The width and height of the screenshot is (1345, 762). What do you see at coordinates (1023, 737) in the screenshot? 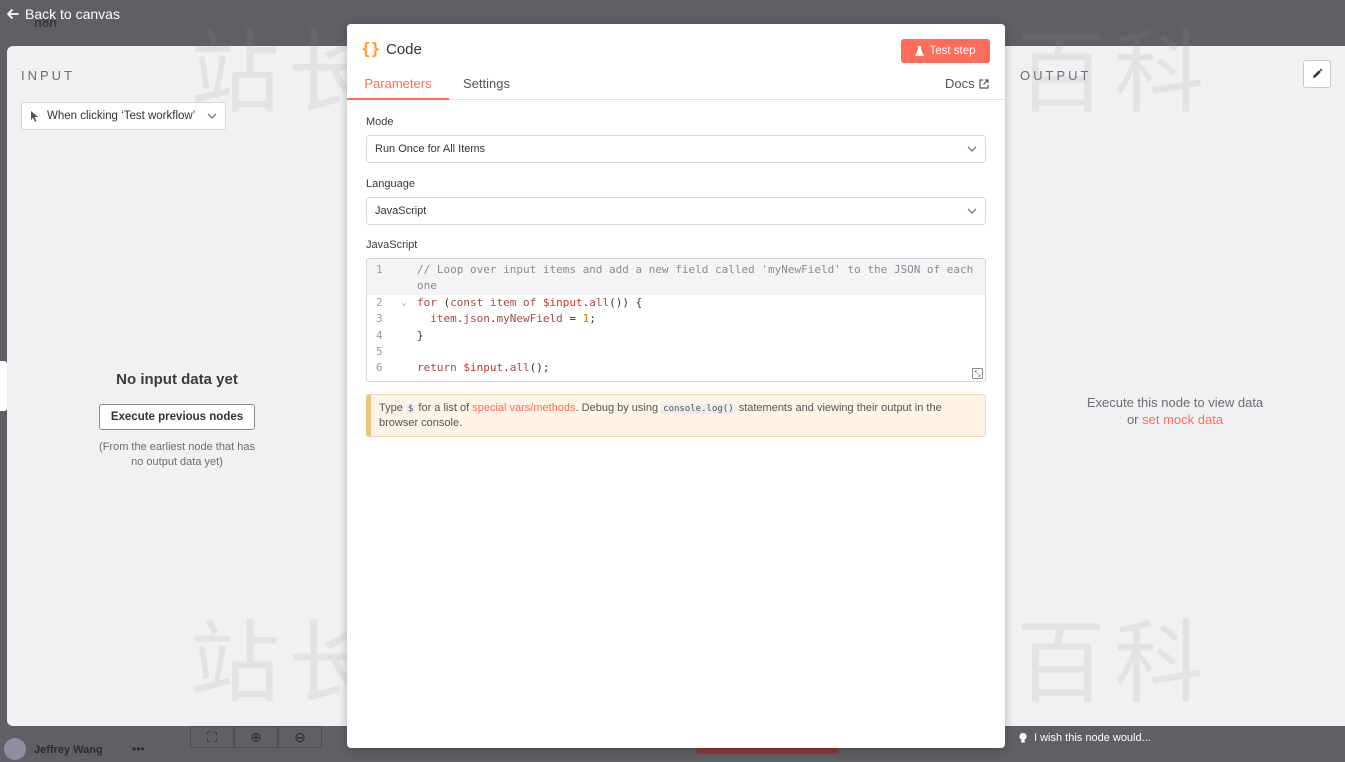
I see `lightbulb-icon` at bounding box center [1023, 737].